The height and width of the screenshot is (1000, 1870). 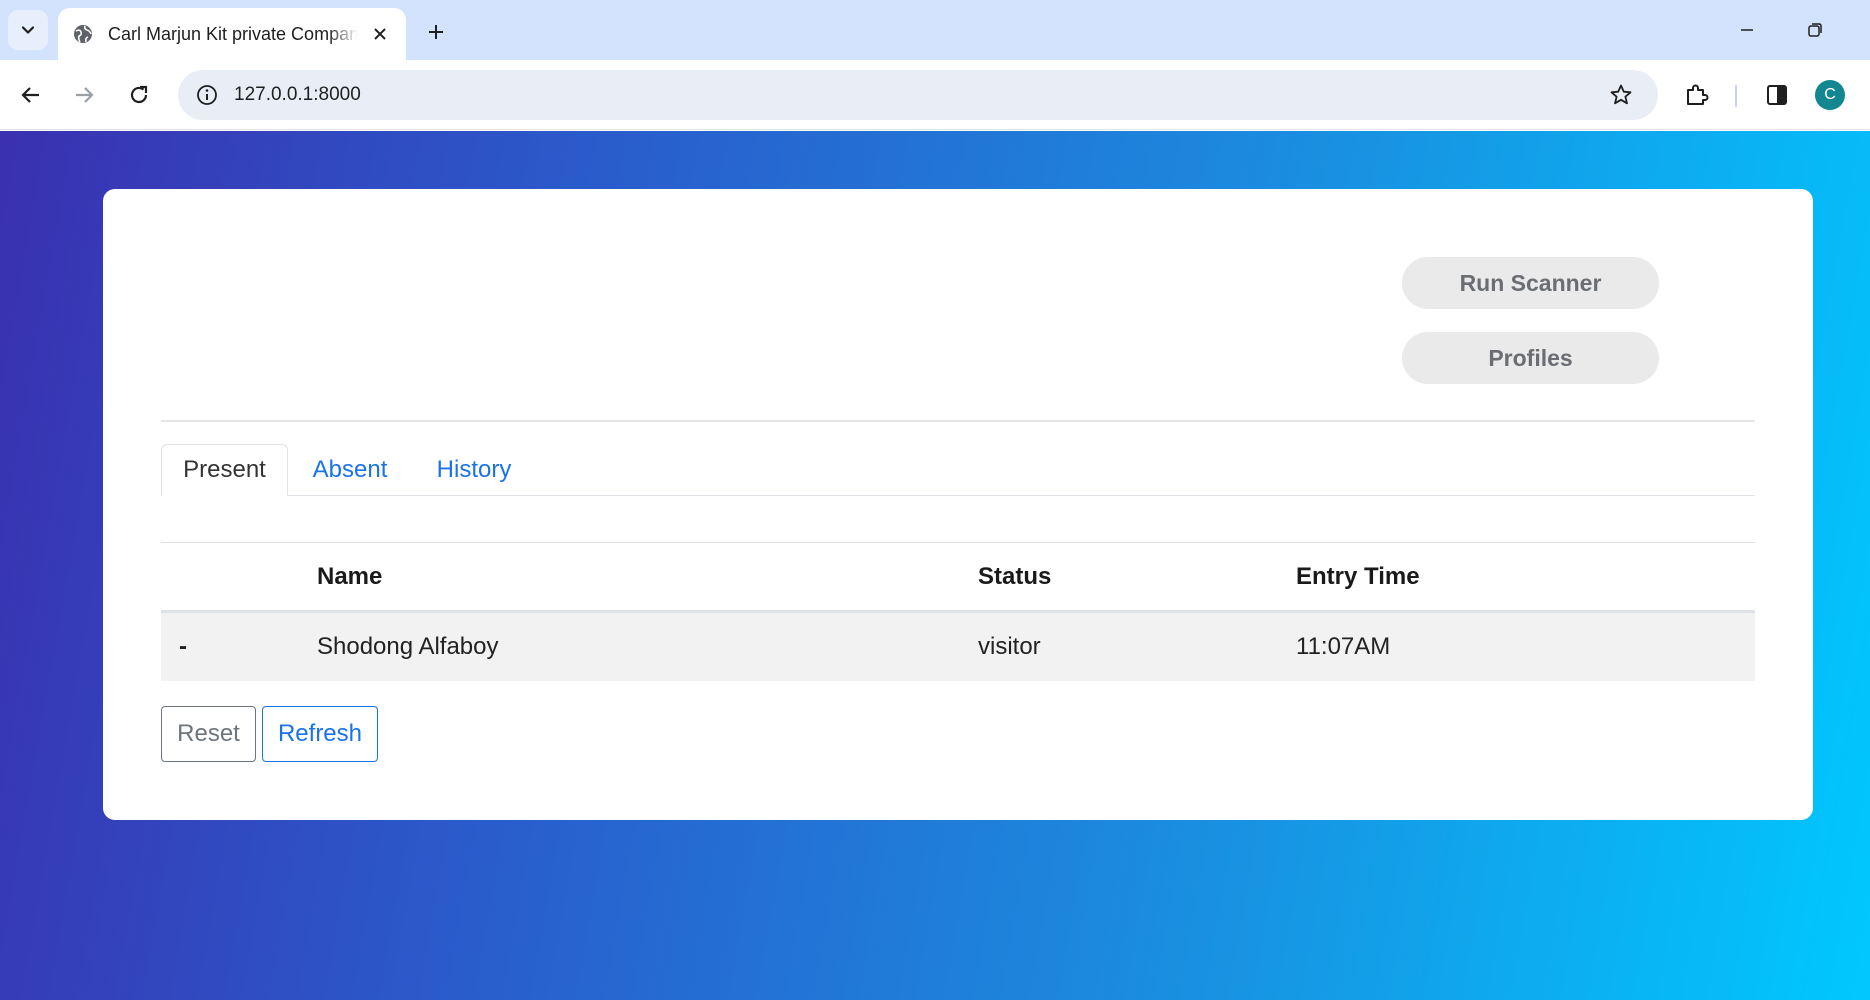 I want to click on side-panel-icon, so click(x=1777, y=95).